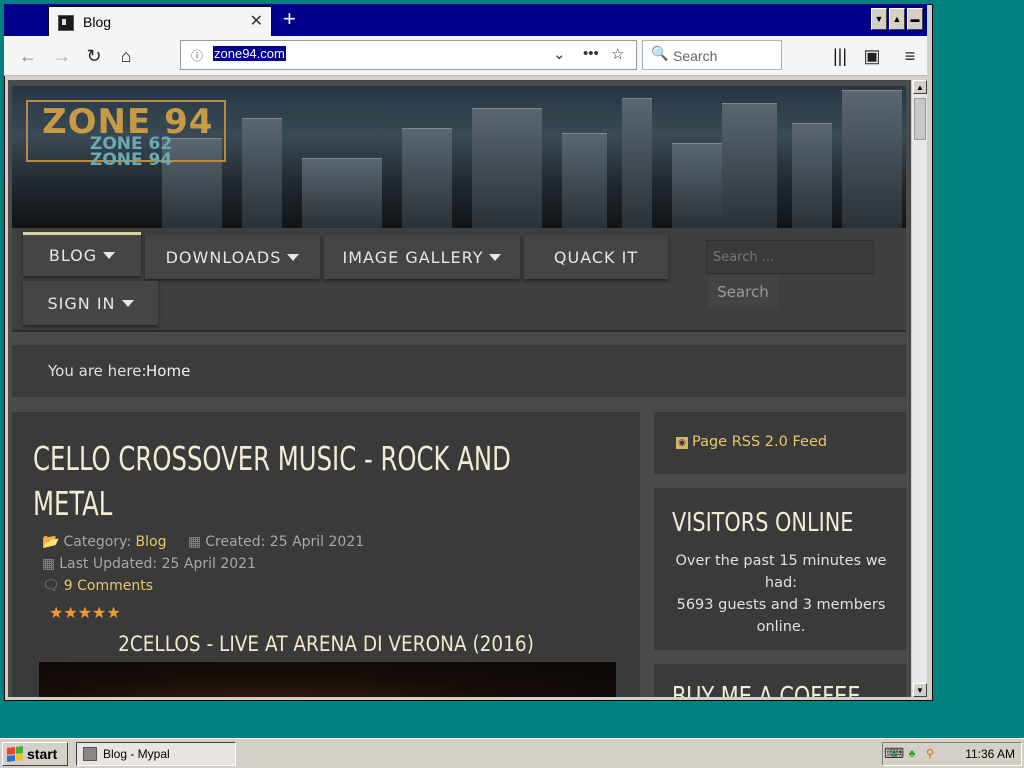 The height and width of the screenshot is (768, 1024). I want to click on tab-list-button: ▼, so click(879, 19).